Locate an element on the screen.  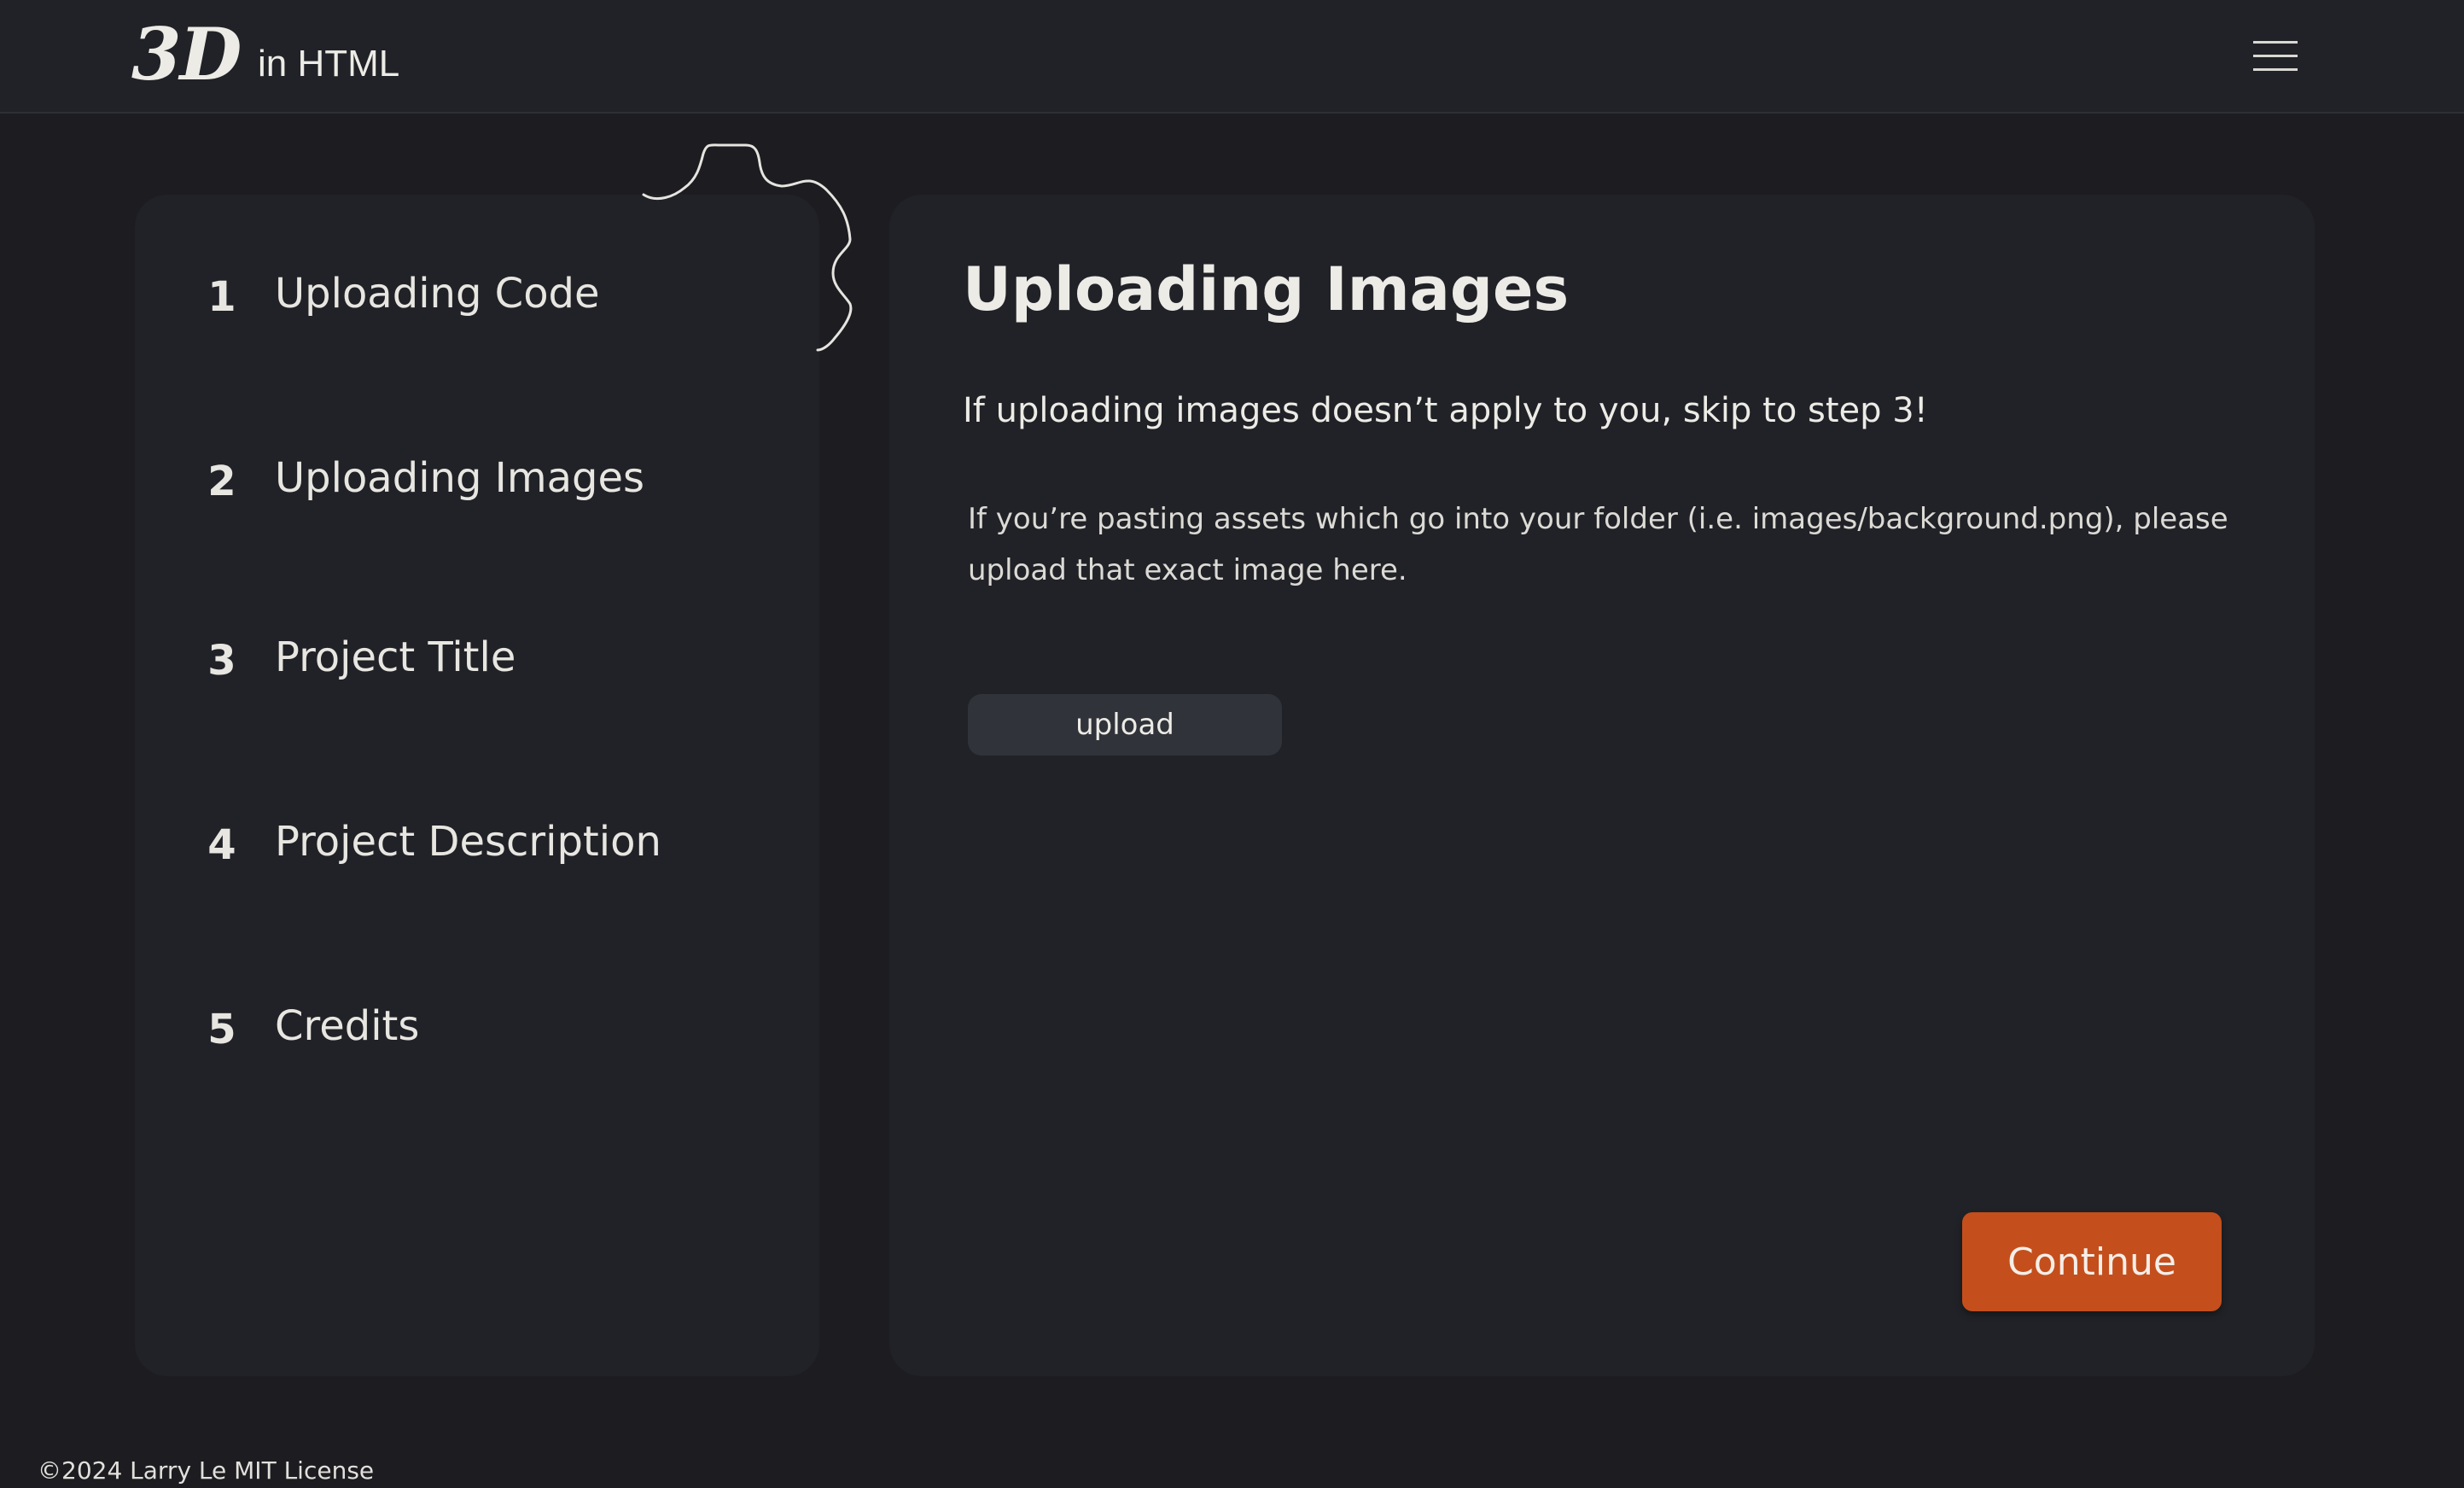
step-label: Uploading Code is located at coordinates (437, 294).